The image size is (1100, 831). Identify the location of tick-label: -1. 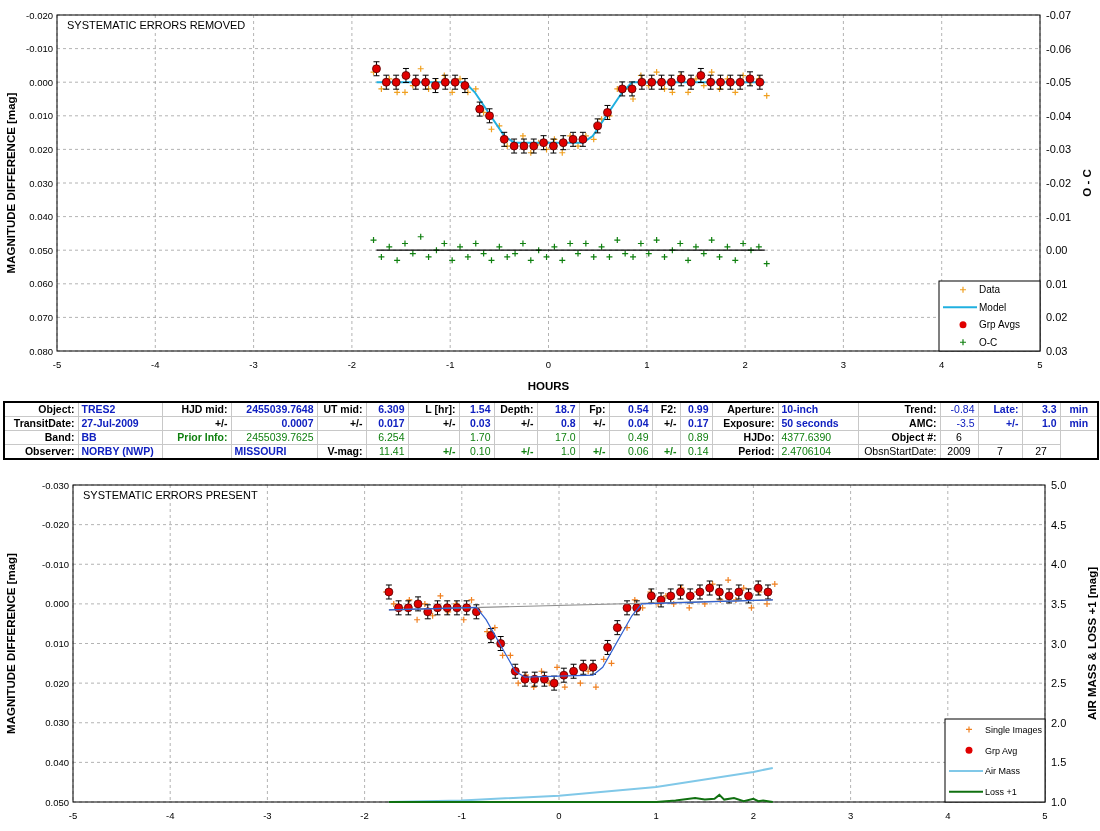
(450, 364).